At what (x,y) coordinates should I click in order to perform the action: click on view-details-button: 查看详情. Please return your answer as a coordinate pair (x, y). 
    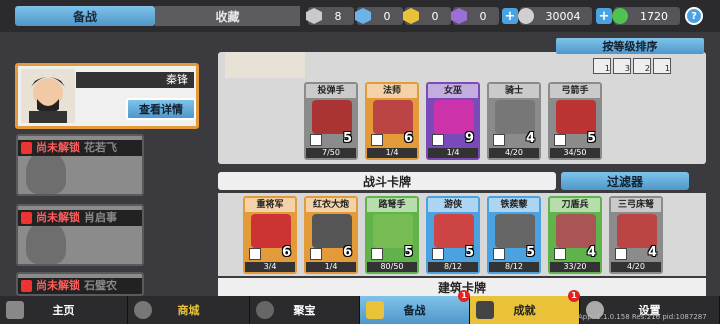
    Looking at the image, I should click on (161, 109).